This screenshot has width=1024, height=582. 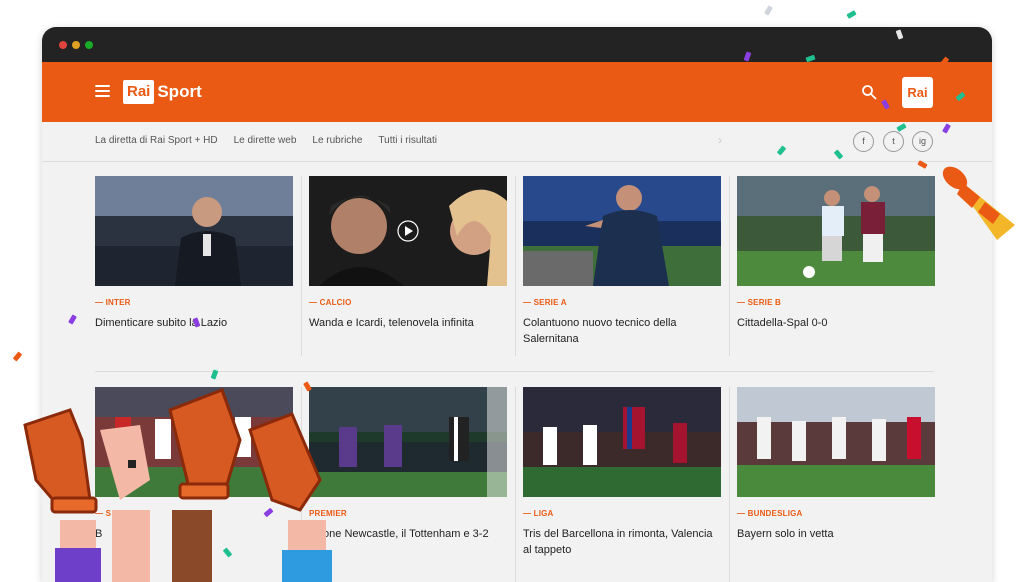 I want to click on article-category: — BUNDESLIGA, so click(x=770, y=513).